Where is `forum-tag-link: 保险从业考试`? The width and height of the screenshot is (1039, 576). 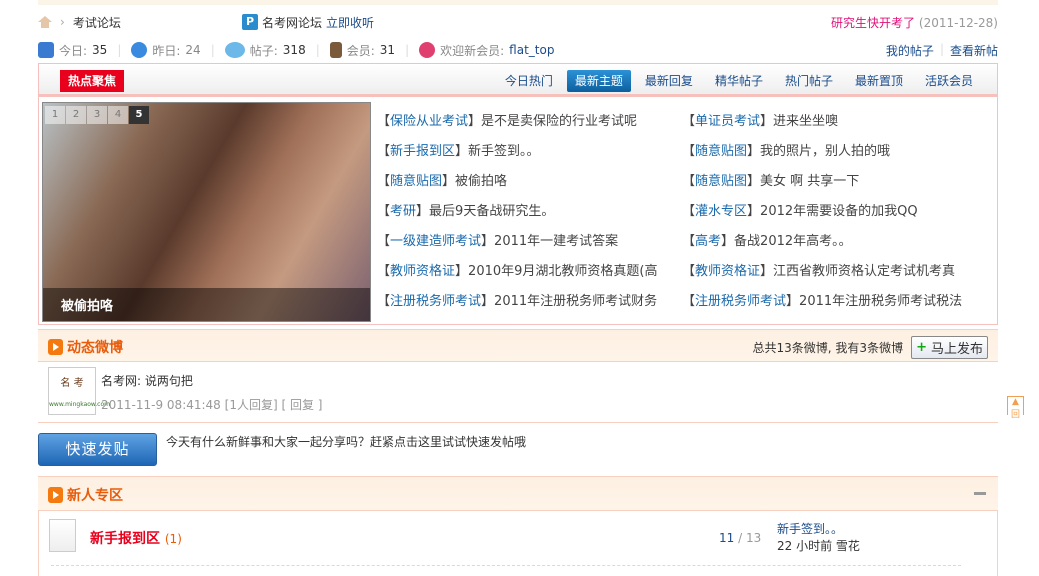
forum-tag-link: 保险从业考试 is located at coordinates (429, 121).